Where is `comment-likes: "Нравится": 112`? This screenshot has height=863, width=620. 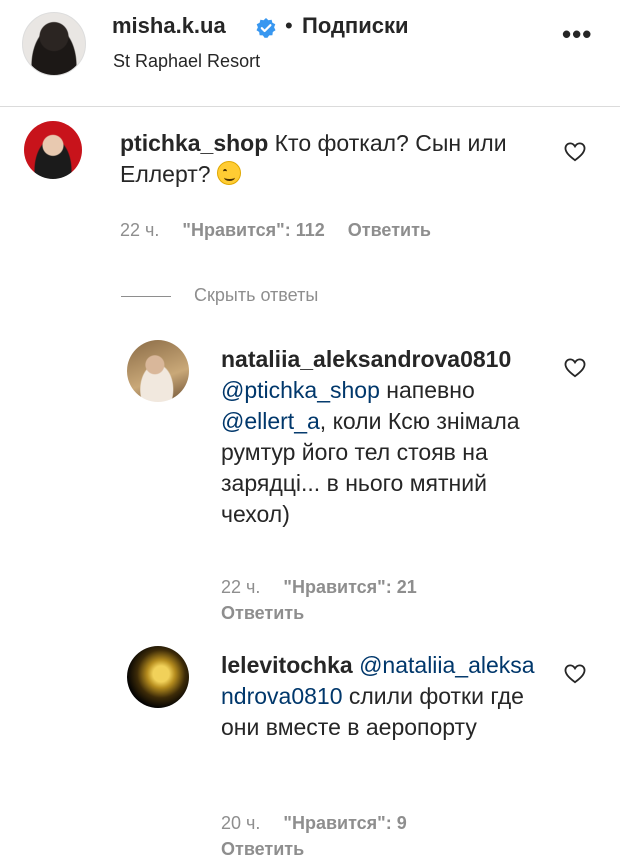
comment-likes: "Нравится": 112 is located at coordinates (253, 230).